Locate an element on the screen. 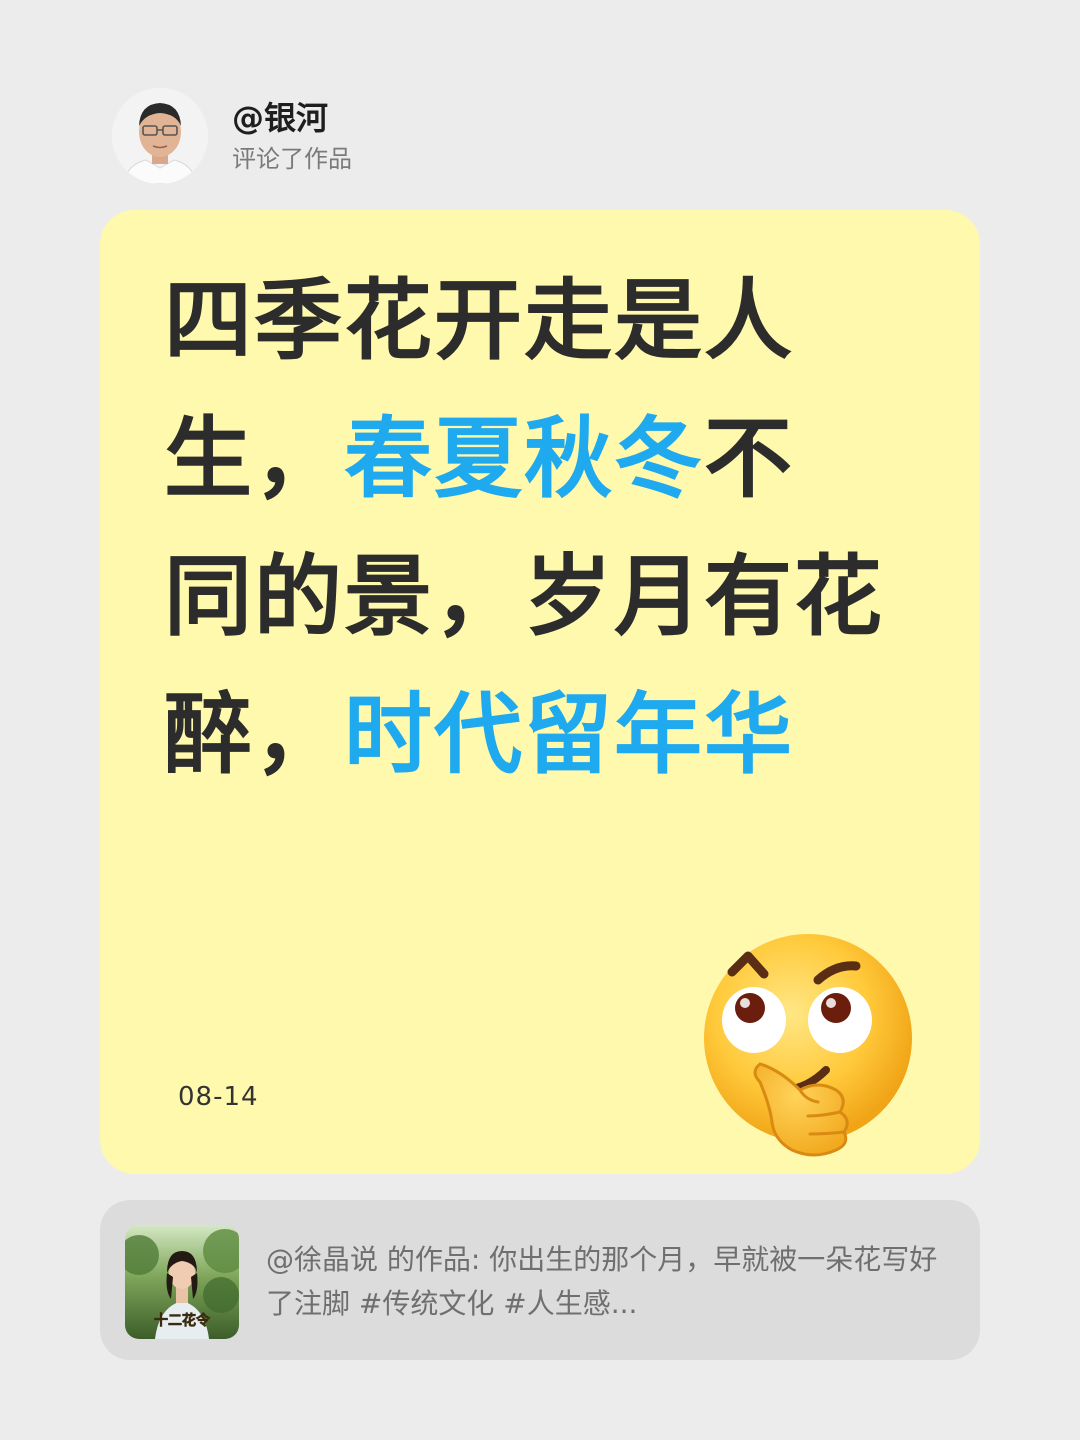  username: @银河 is located at coordinates (292, 118).